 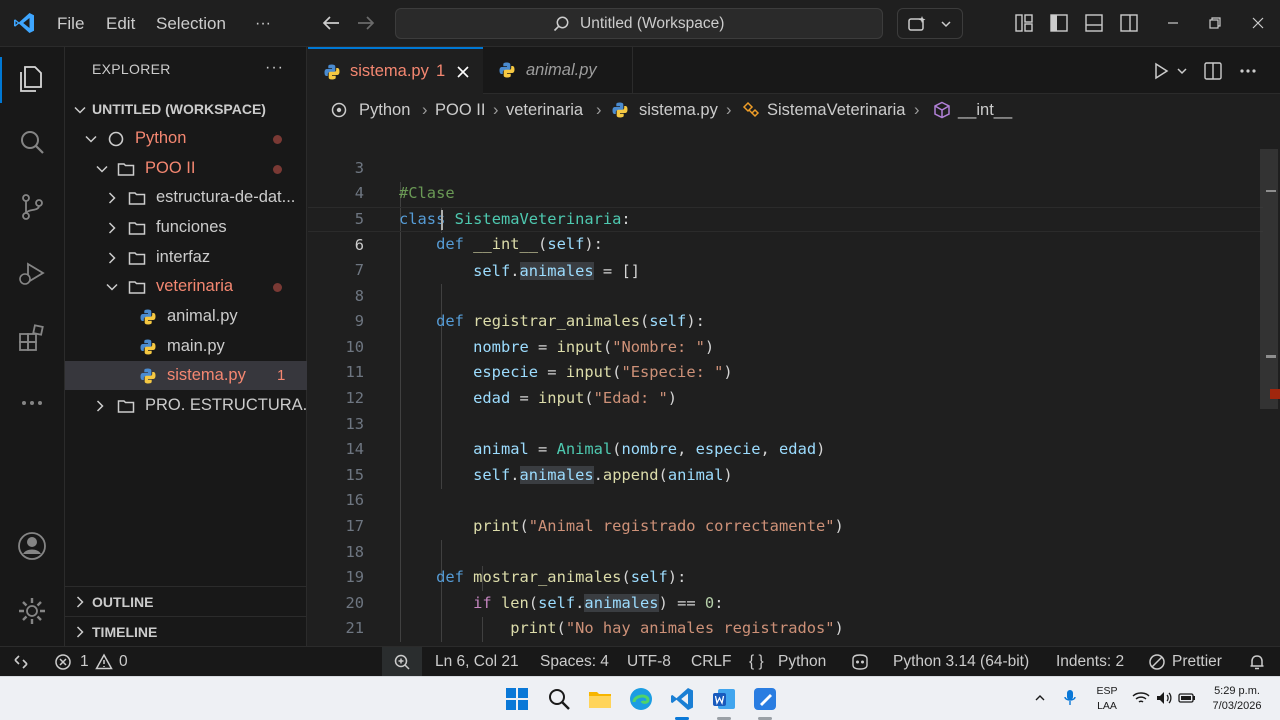 I want to click on tree-folder-poo-ii: POO II, so click(x=186, y=168).